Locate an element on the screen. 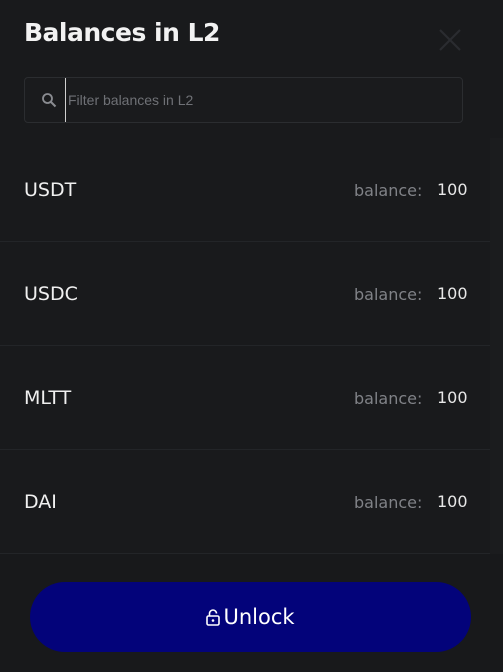  close-icon is located at coordinates (450, 40).